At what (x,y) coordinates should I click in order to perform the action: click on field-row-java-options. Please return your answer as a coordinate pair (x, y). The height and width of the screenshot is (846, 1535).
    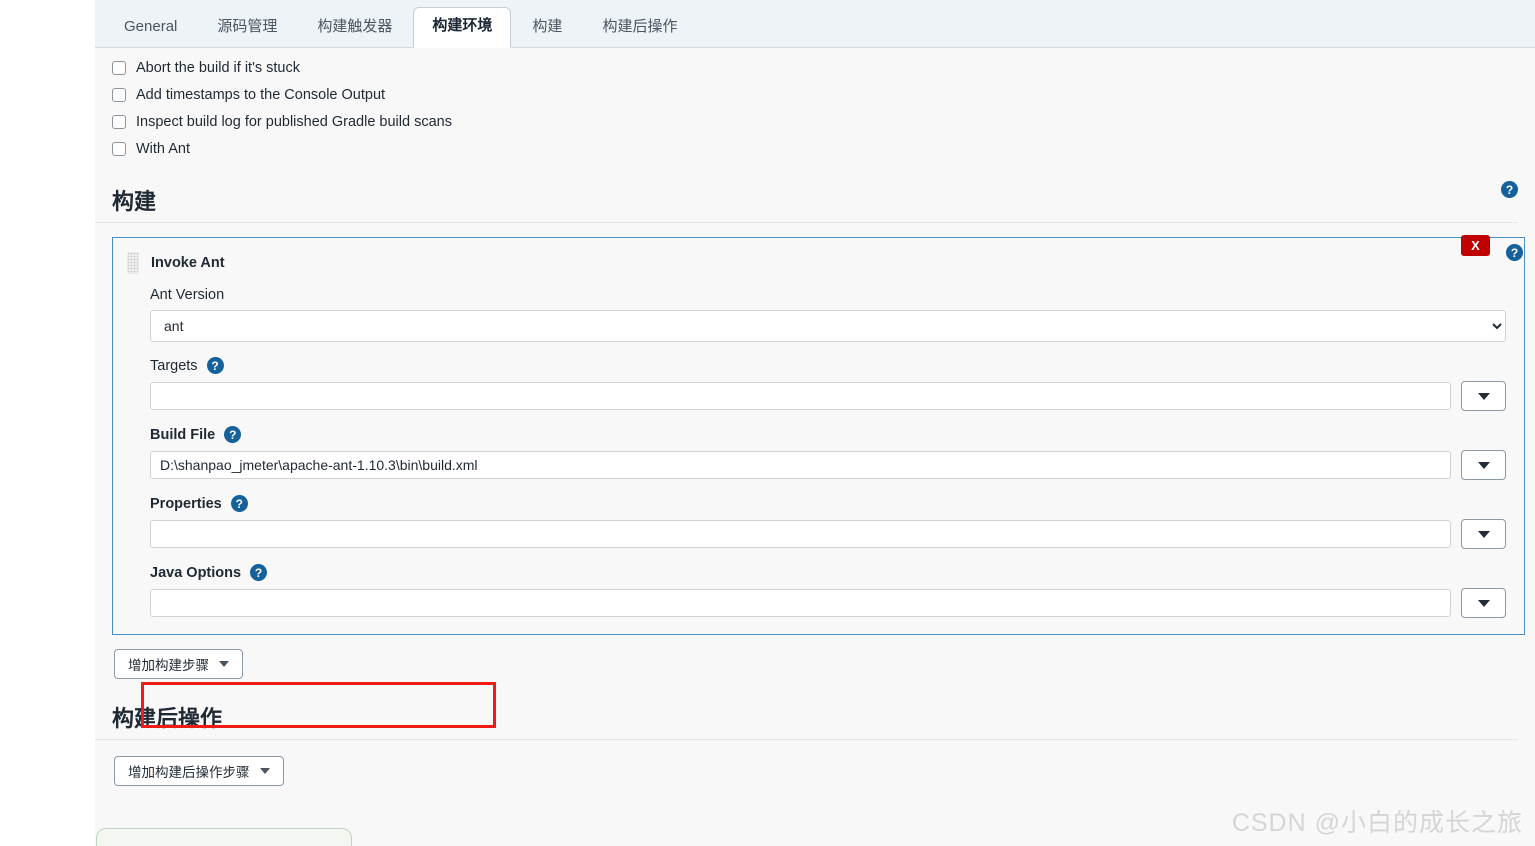
    Looking at the image, I should click on (828, 603).